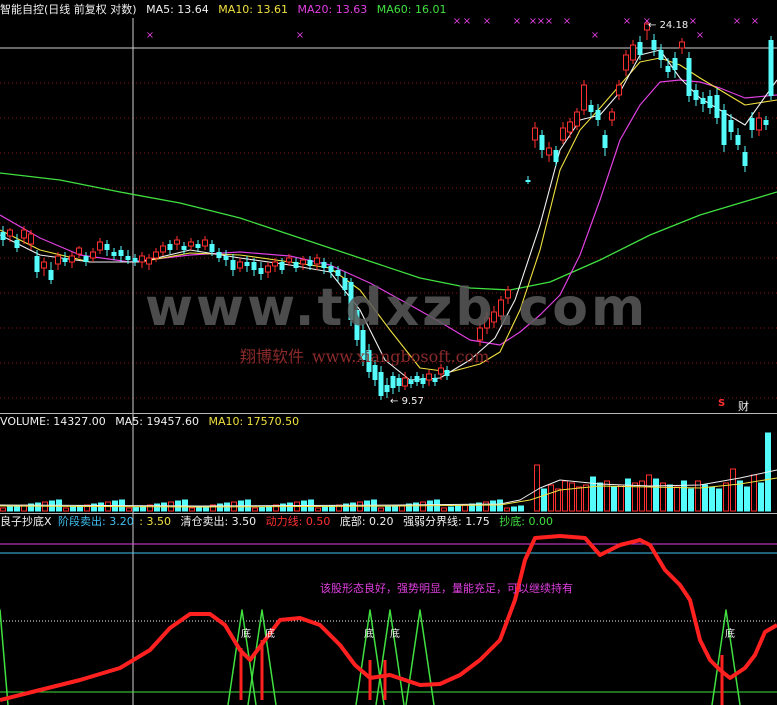 This screenshot has height=705, width=777. What do you see at coordinates (4, 657) in the screenshot?
I see `chaodi-spike` at bounding box center [4, 657].